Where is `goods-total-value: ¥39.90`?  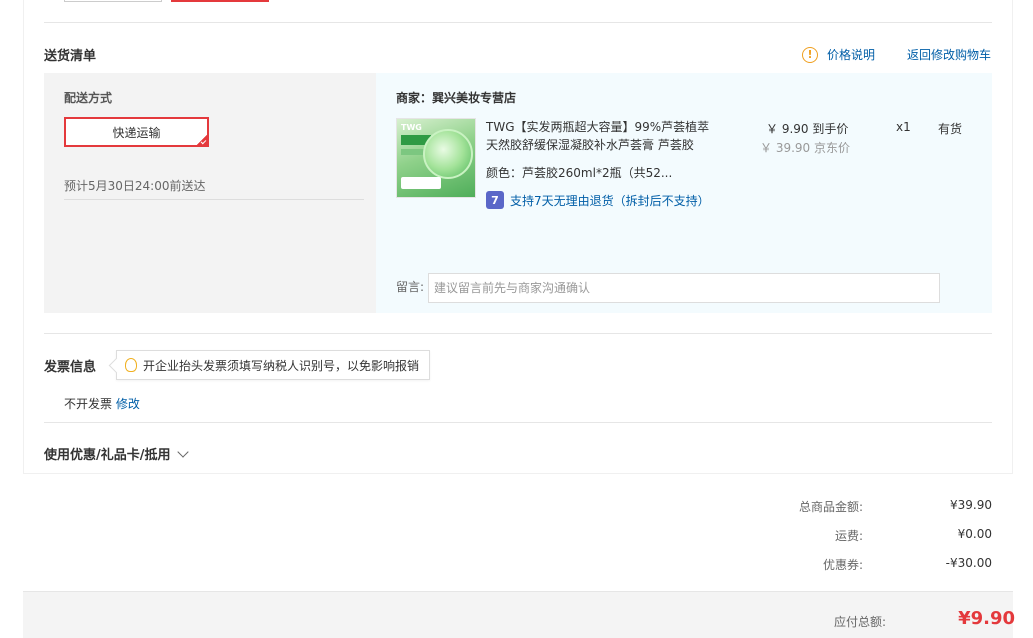
goods-total-value: ¥39.90 is located at coordinates (971, 505).